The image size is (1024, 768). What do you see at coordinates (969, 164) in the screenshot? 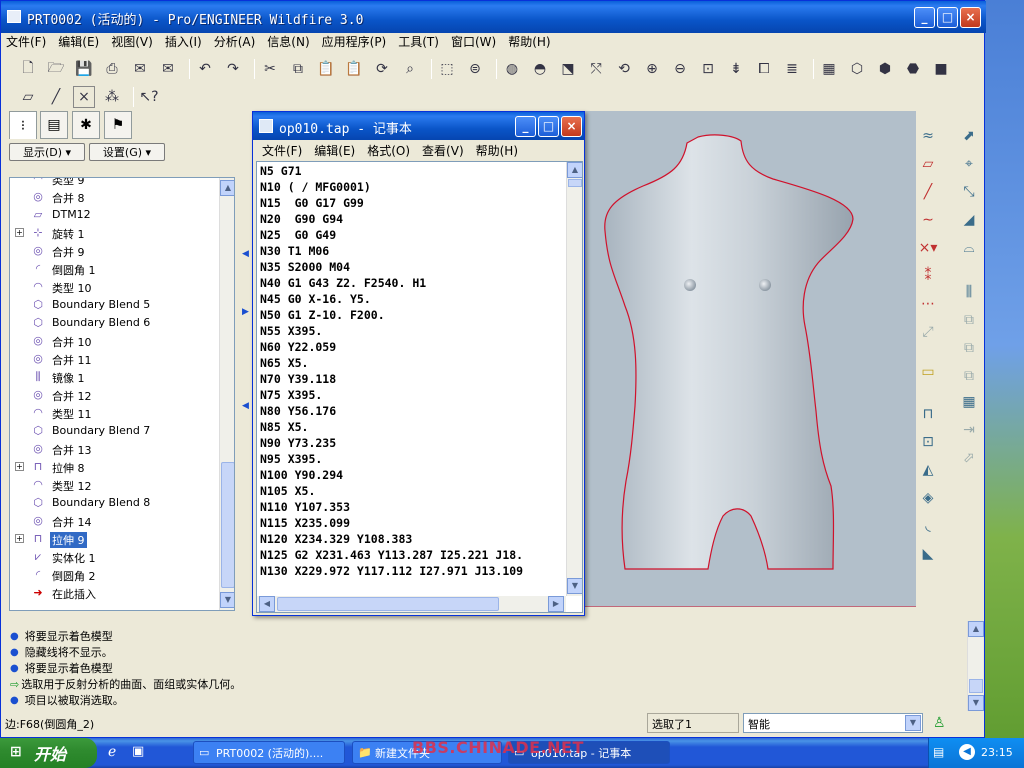
I see `pattern-icon: ⌖` at bounding box center [969, 164].